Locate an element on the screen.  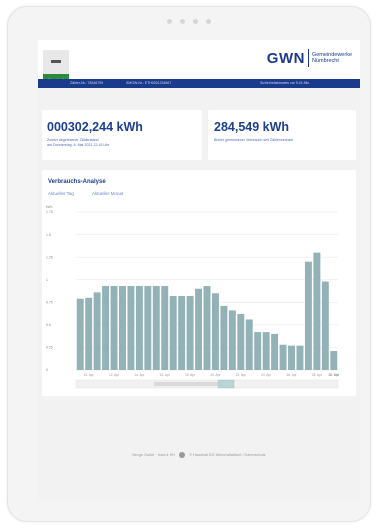
x-tick-label: 14. Apr is located at coordinates (139, 375).